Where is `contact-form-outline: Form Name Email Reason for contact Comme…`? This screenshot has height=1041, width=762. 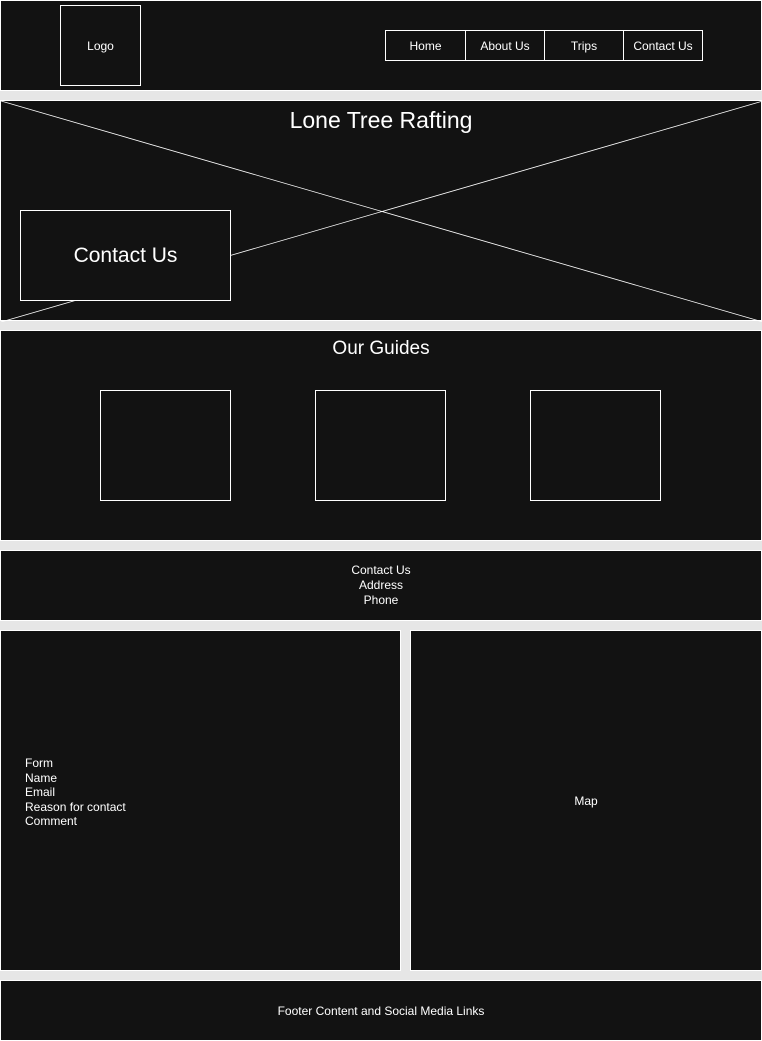
contact-form-outline: Form Name Email Reason for contact Comme… is located at coordinates (75, 792).